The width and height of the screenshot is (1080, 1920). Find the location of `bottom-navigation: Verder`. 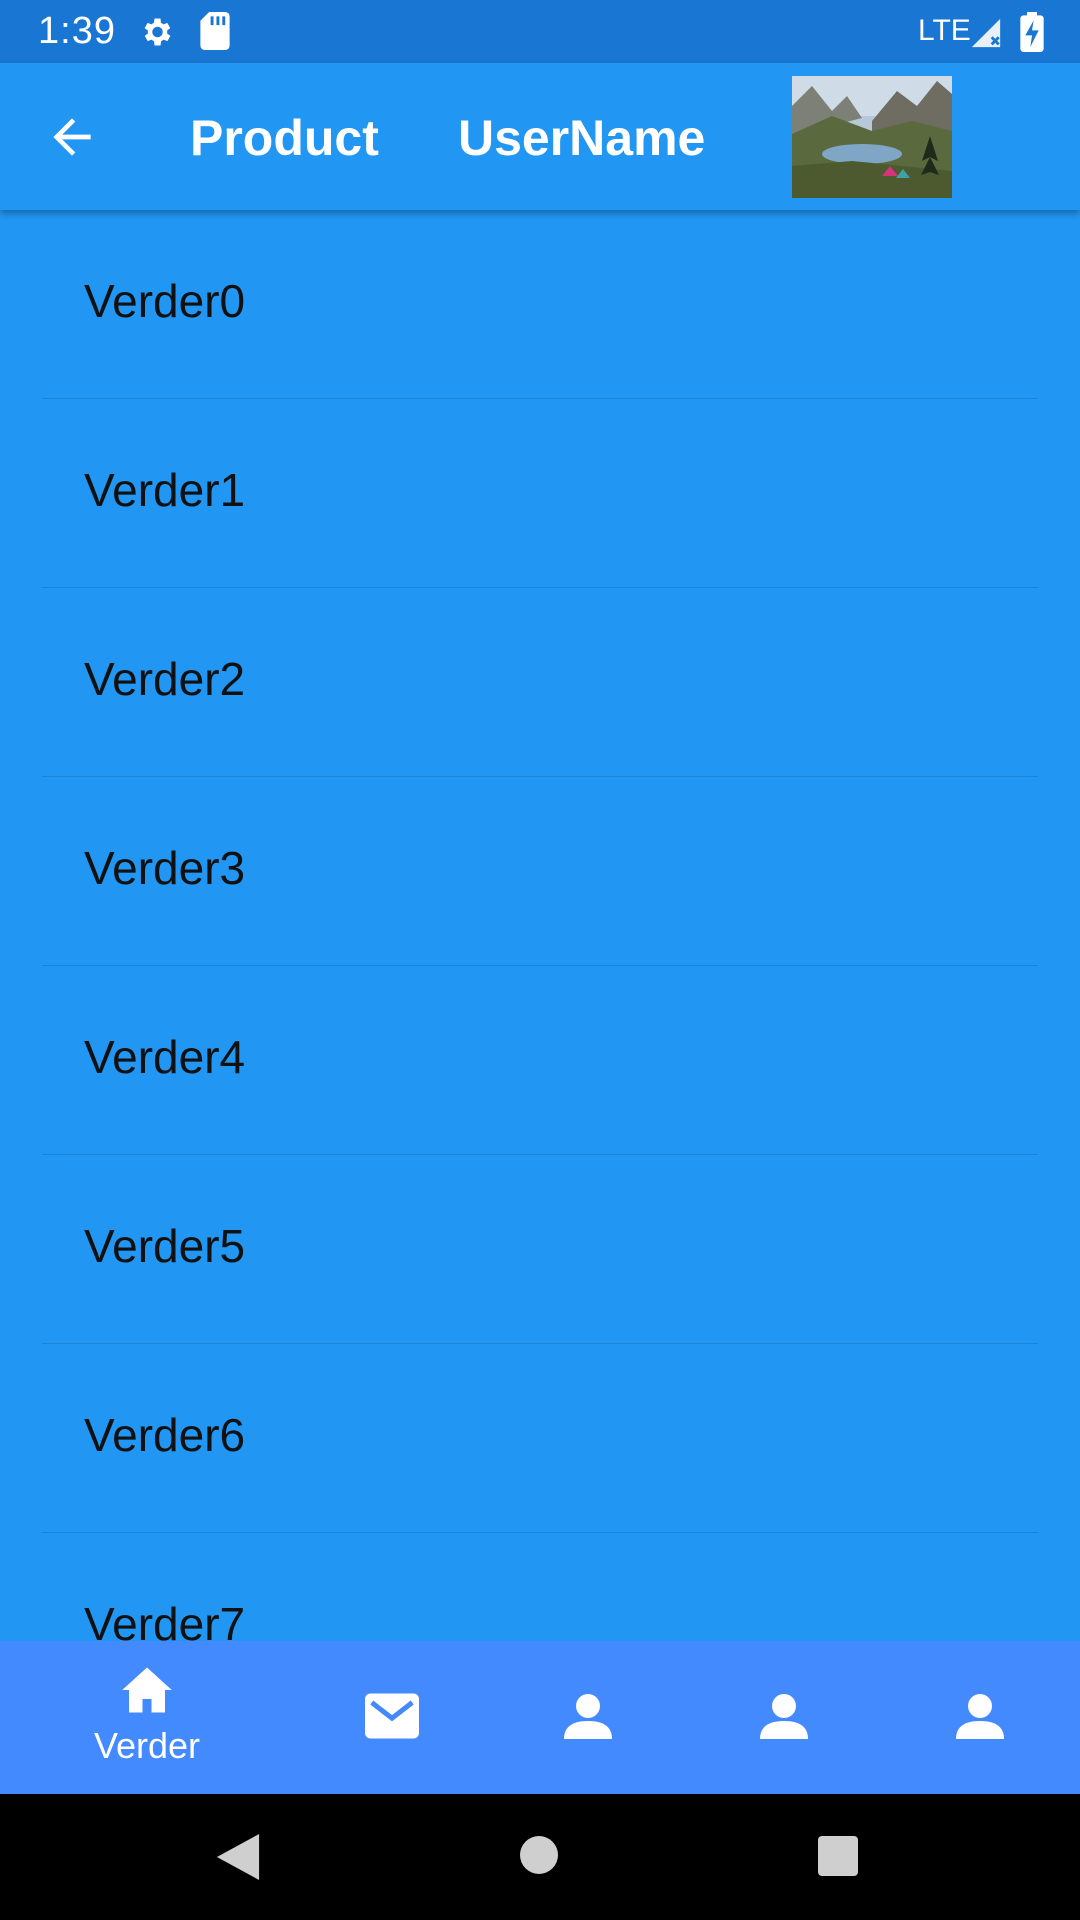

bottom-navigation: Verder is located at coordinates (540, 1717).